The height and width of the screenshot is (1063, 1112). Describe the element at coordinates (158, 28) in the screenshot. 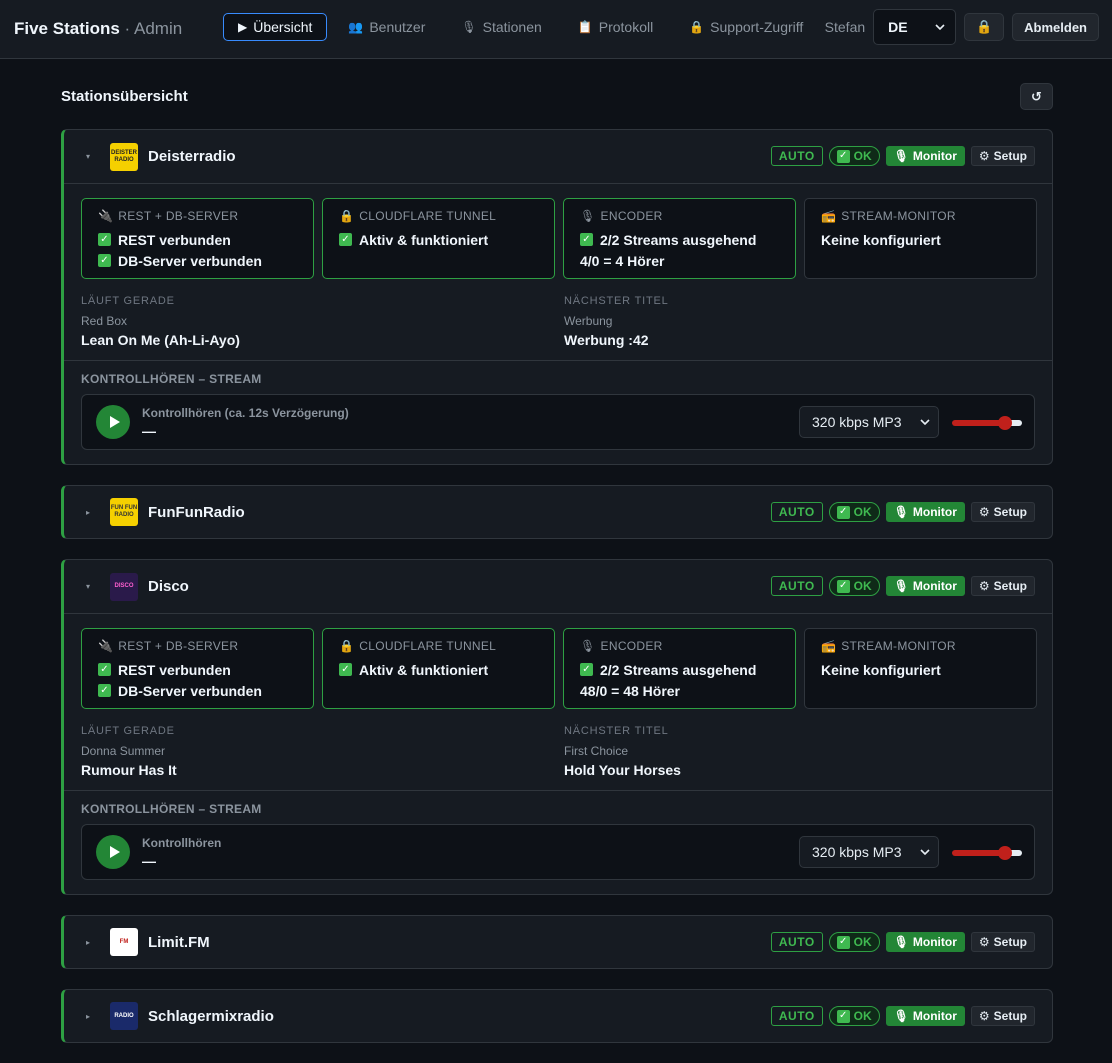

I see `brand-sub: Admin` at that location.